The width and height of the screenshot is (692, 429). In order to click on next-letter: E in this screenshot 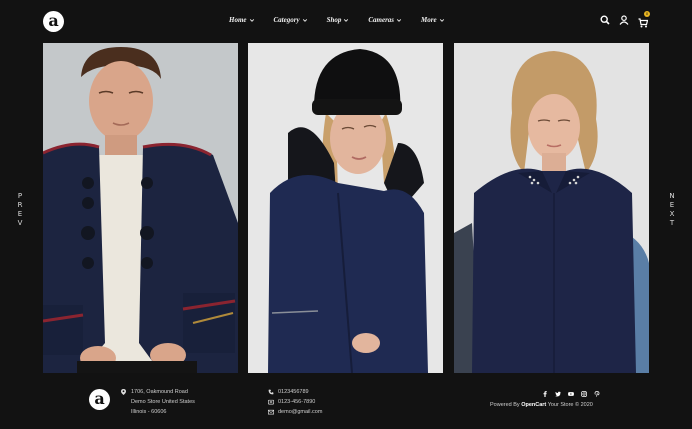, I will do `click(672, 205)`.